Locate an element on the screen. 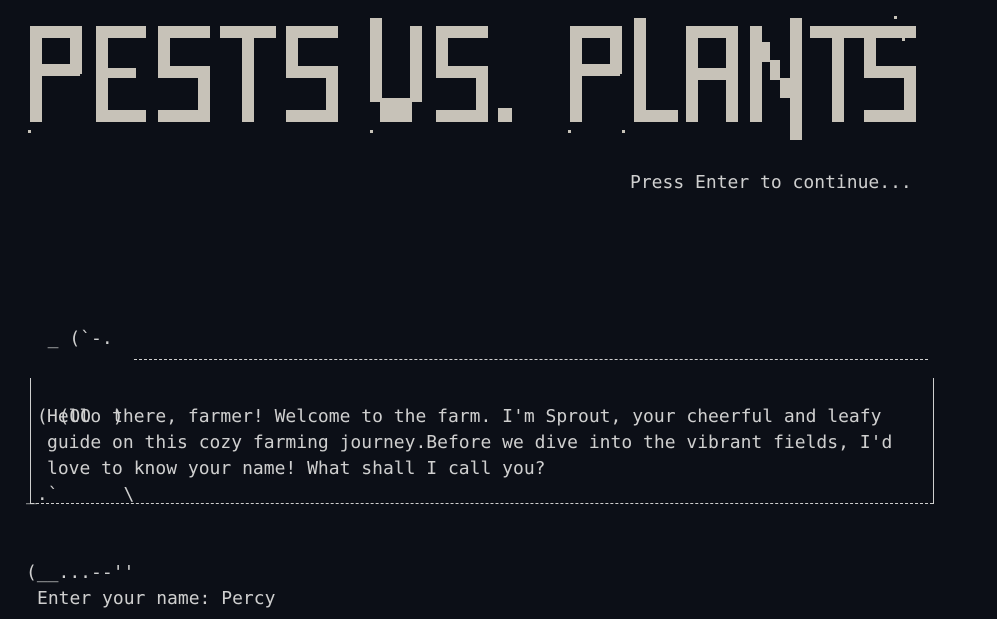 This screenshot has height=619, width=997. name-input-line: Enter your name: Percy is located at coordinates (156, 599).